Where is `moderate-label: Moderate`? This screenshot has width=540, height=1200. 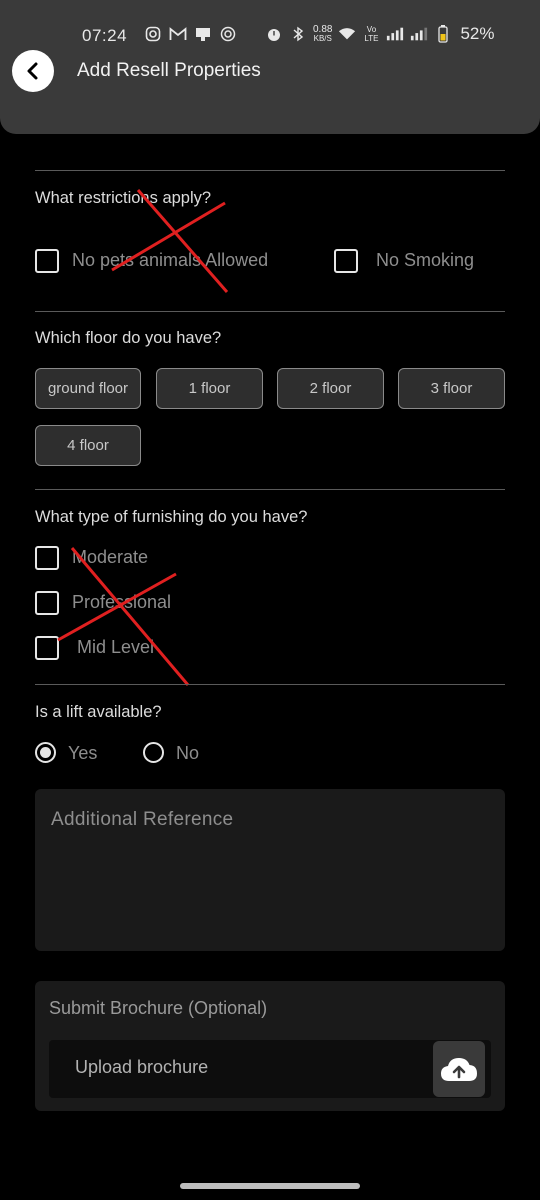
moderate-label: Moderate is located at coordinates (110, 557).